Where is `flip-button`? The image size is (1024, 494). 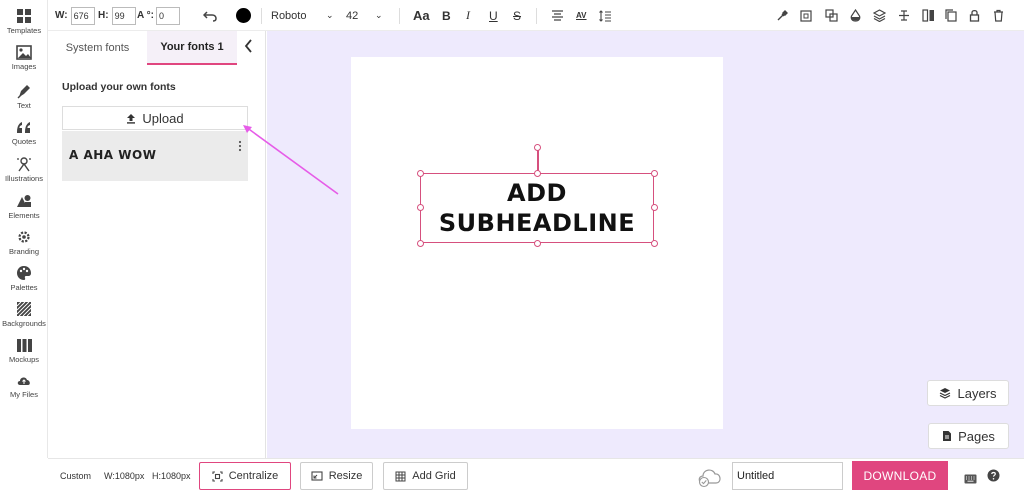
flip-button is located at coordinates (928, 15).